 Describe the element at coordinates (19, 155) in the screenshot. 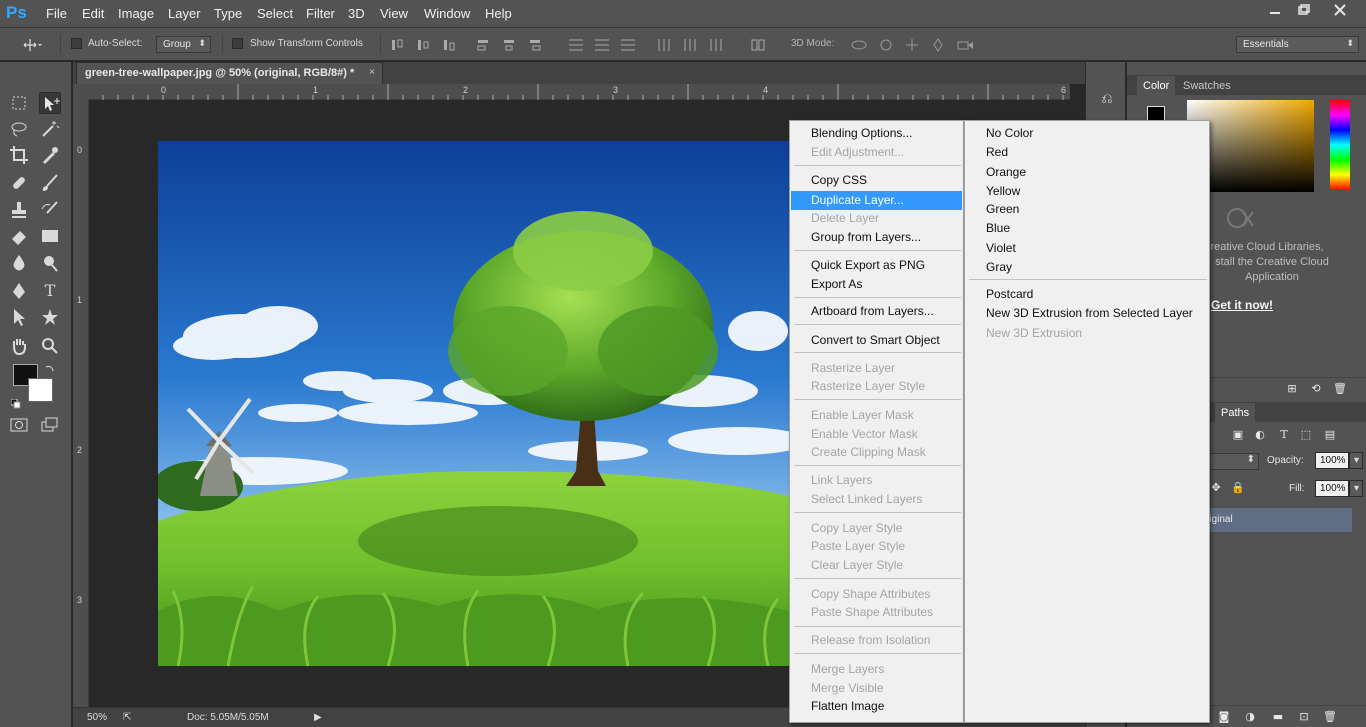

I see `crop-tool-icon` at that location.